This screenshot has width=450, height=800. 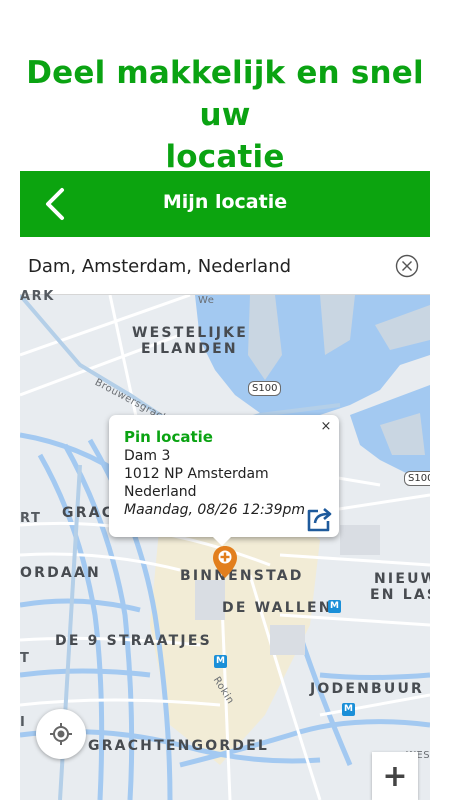 I want to click on map-label-nieuwmarkt-2: EN LAST, so click(x=400, y=595).